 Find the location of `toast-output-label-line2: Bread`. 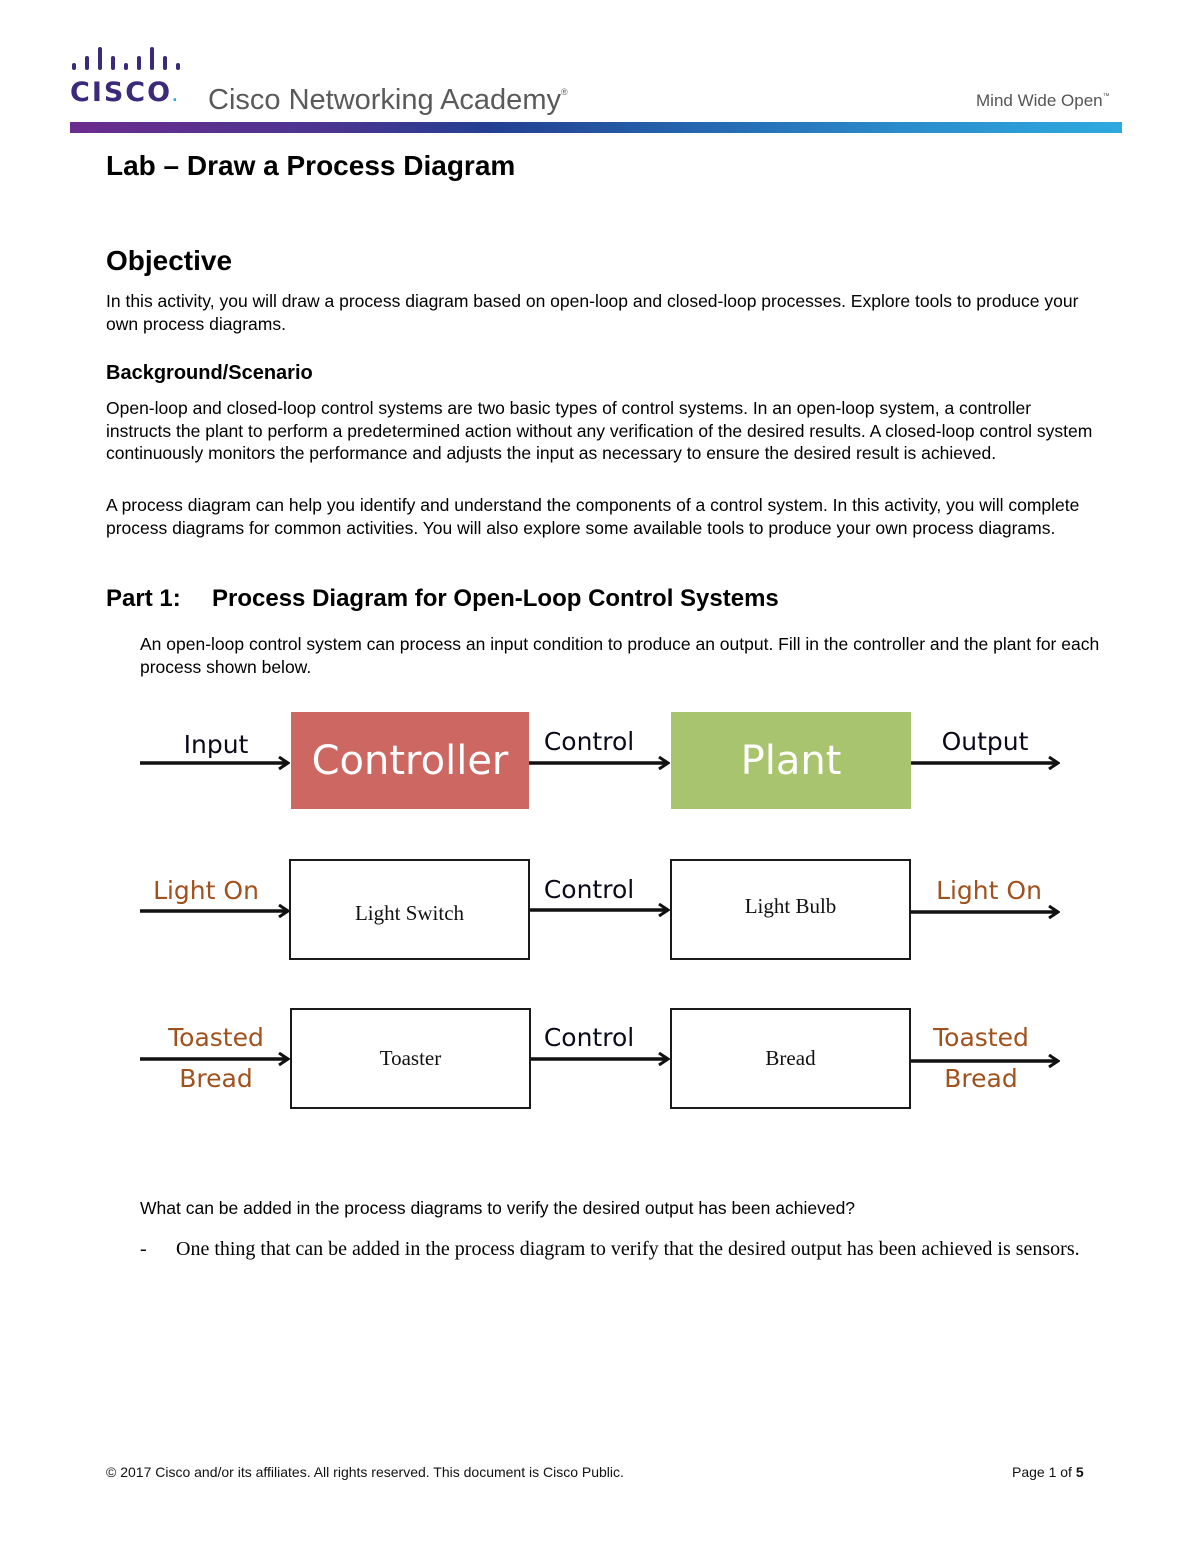

toast-output-label-line2: Bread is located at coordinates (981, 1078).